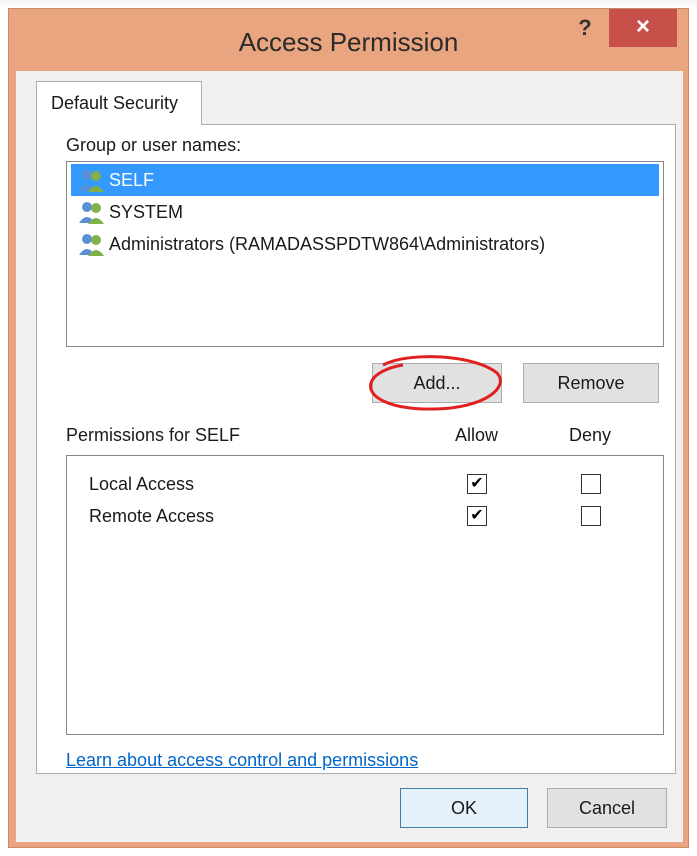 The image size is (697, 856). I want to click on list-item-label: SELF, so click(132, 180).